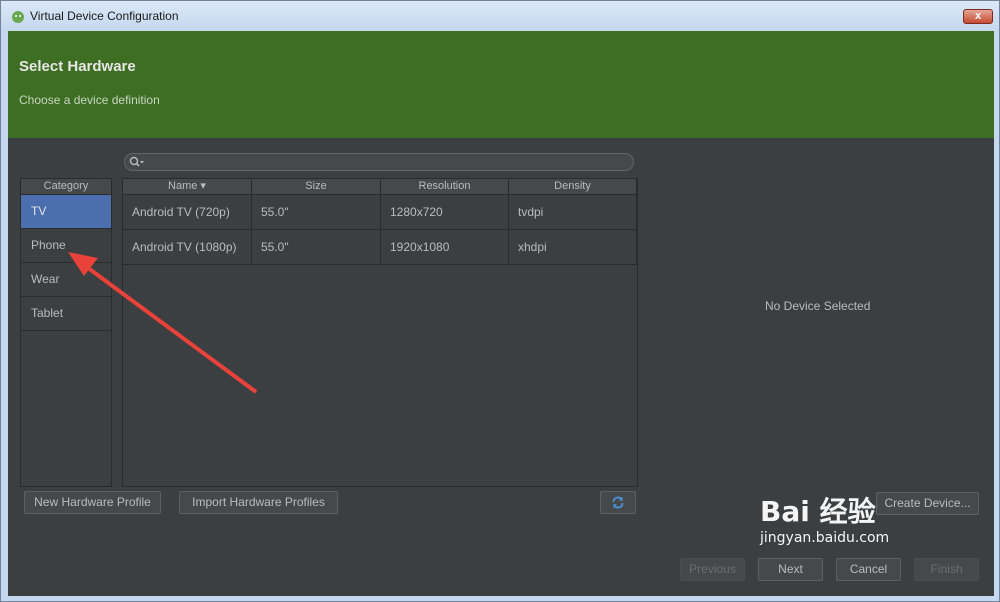  What do you see at coordinates (445, 247) in the screenshot?
I see `cell-resolution: 1920x1080` at bounding box center [445, 247].